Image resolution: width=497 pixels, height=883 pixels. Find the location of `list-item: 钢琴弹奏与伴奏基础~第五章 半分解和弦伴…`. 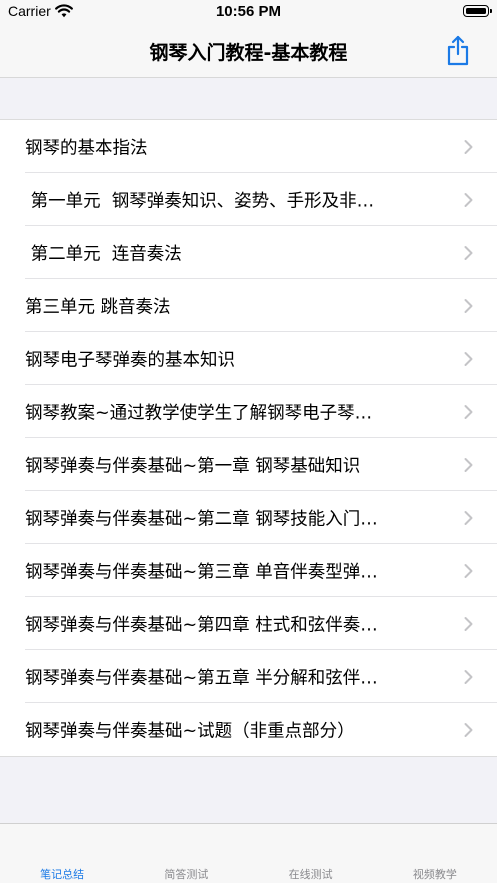

list-item: 钢琴弹奏与伴奏基础~第五章 半分解和弦伴… is located at coordinates (248, 676).